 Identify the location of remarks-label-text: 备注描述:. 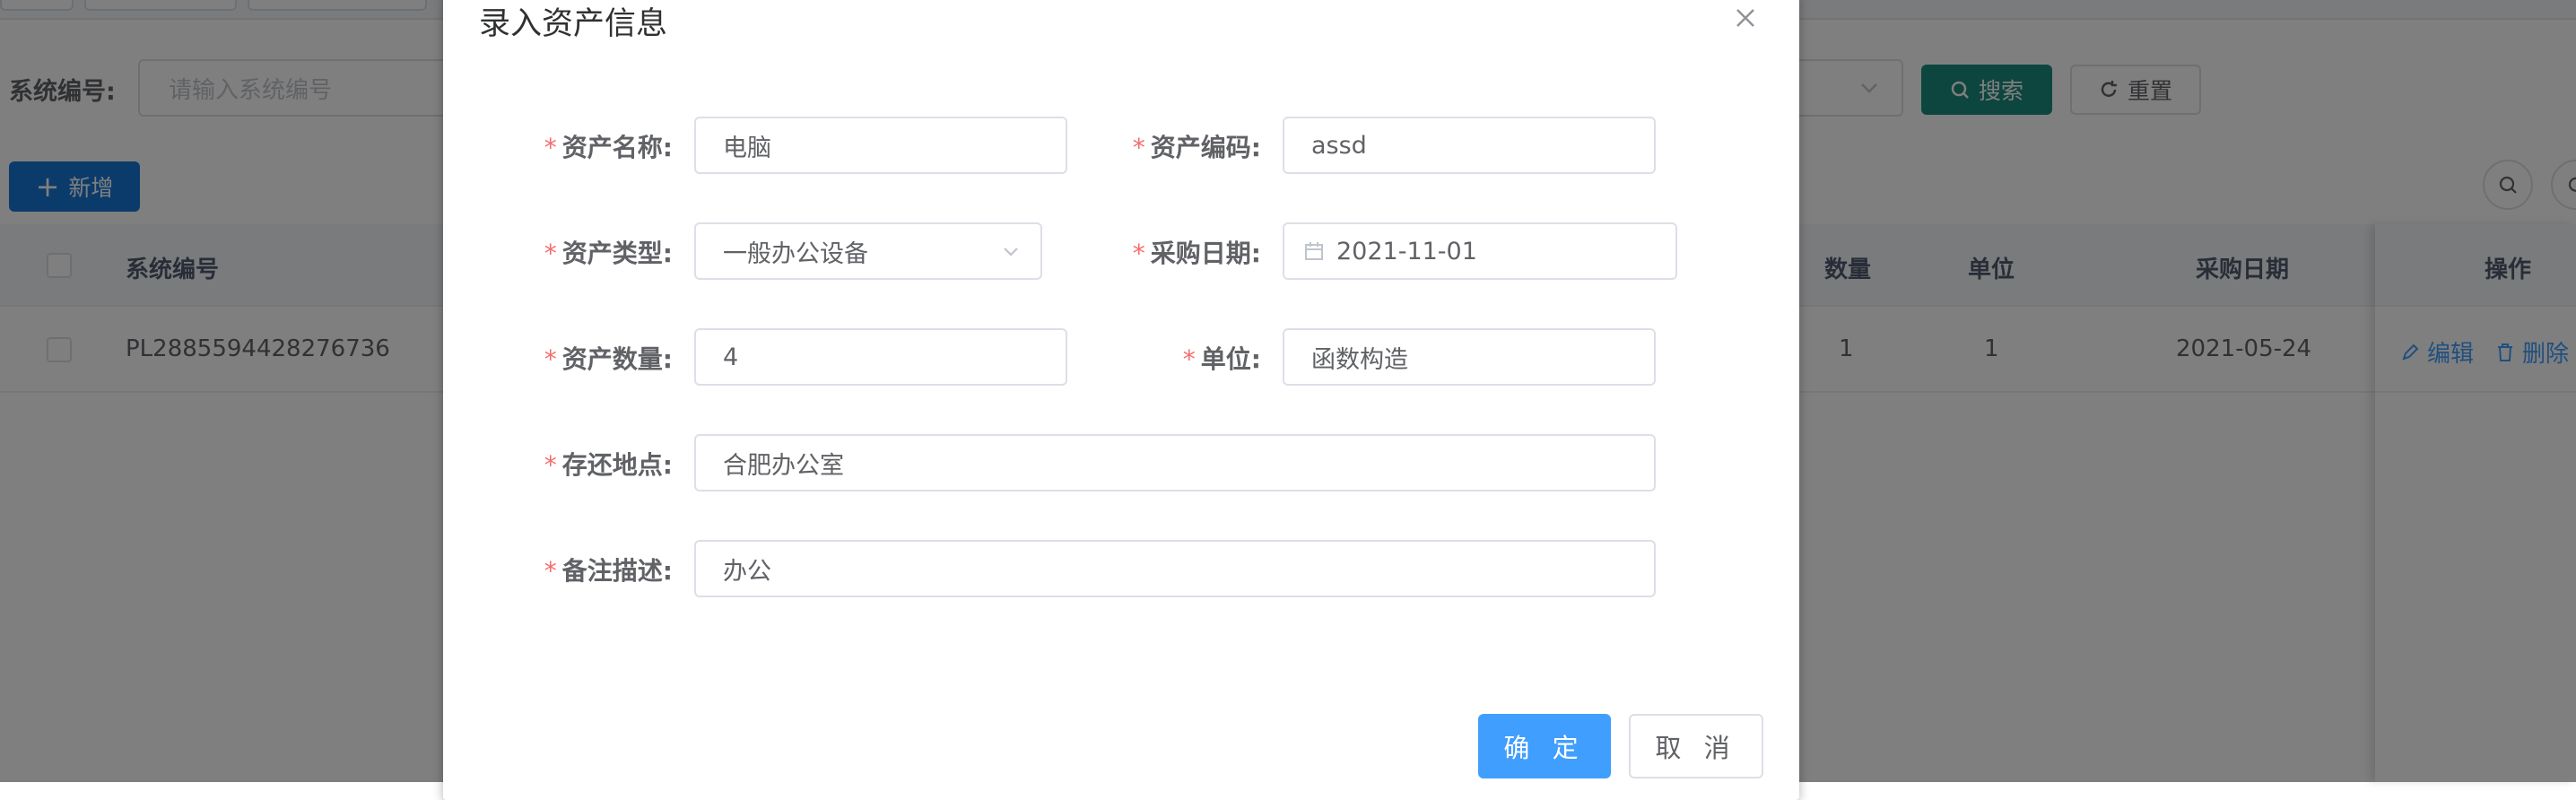
(617, 571).